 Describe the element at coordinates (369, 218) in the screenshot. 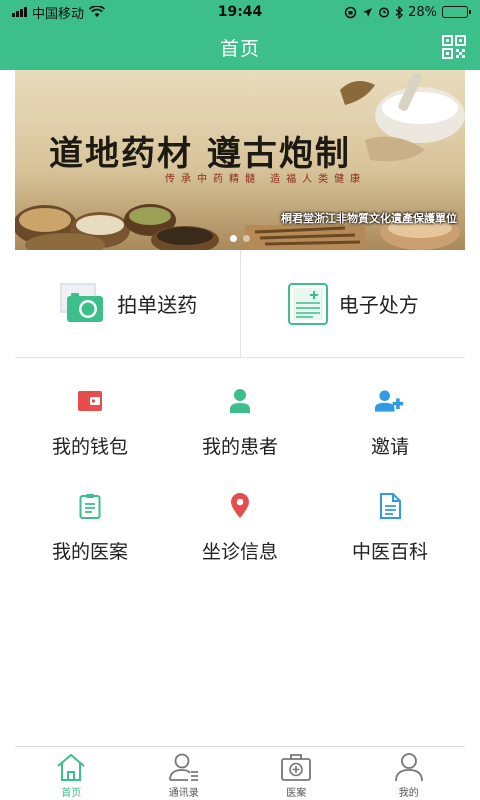

I see `banner-organization: 桐君堂浙江非物質文化遺產保護單位` at that location.